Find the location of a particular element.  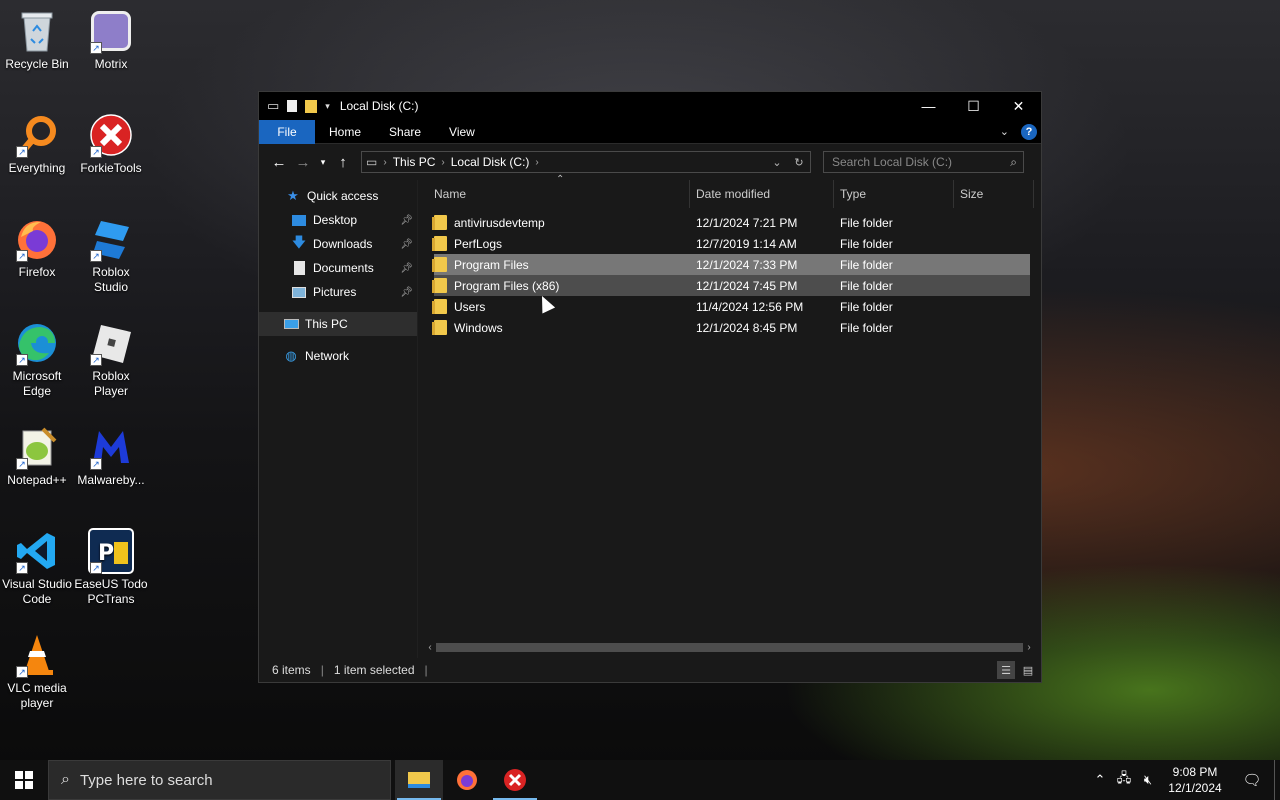

properties-icon is located at coordinates (292, 106).